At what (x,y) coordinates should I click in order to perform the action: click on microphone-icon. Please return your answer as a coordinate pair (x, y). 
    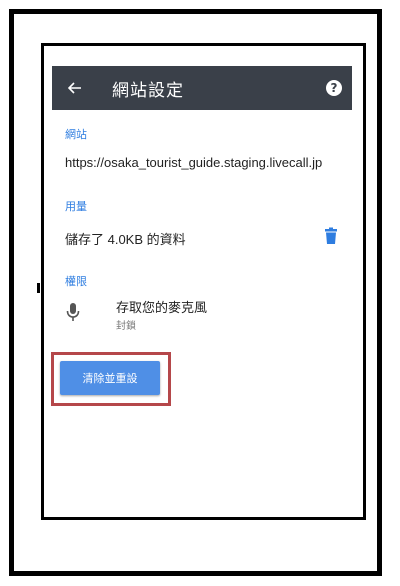
    Looking at the image, I should click on (73, 312).